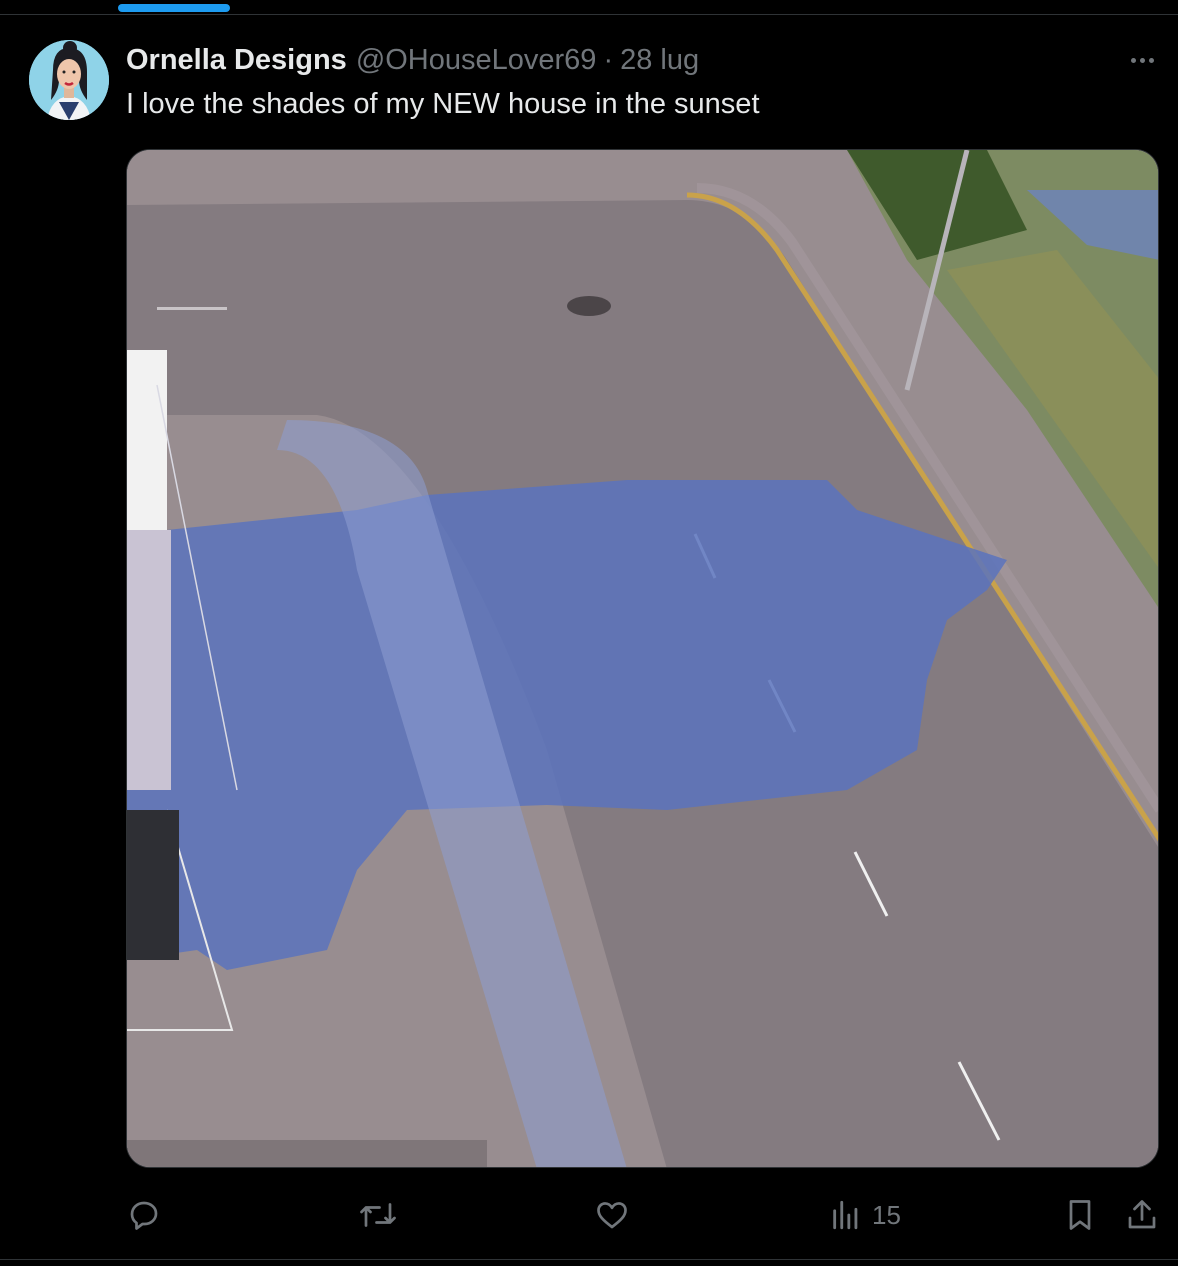 Image resolution: width=1178 pixels, height=1266 pixels. I want to click on top-divider, so click(589, 14).